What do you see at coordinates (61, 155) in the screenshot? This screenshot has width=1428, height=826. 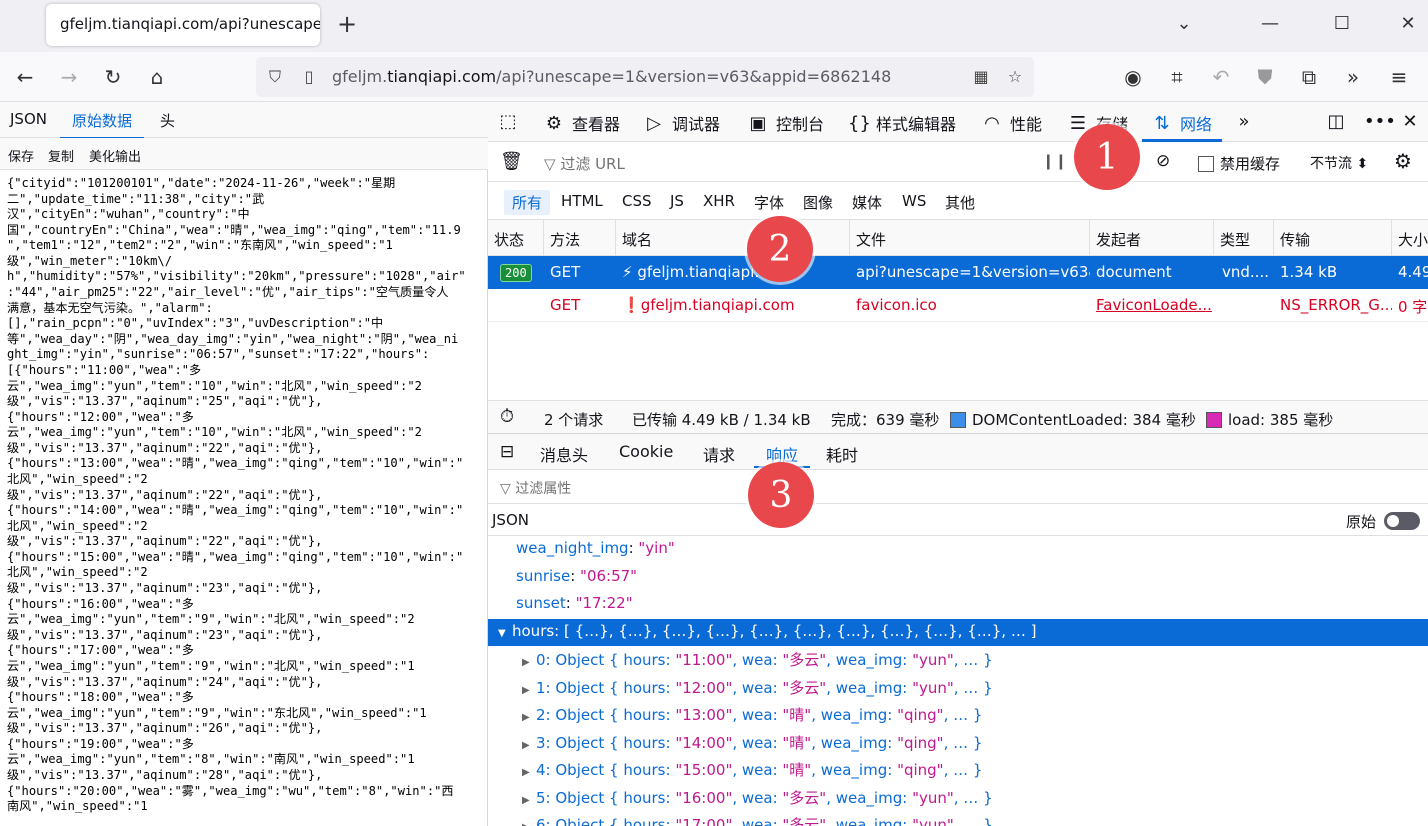 I see `copy-button: 复制` at bounding box center [61, 155].